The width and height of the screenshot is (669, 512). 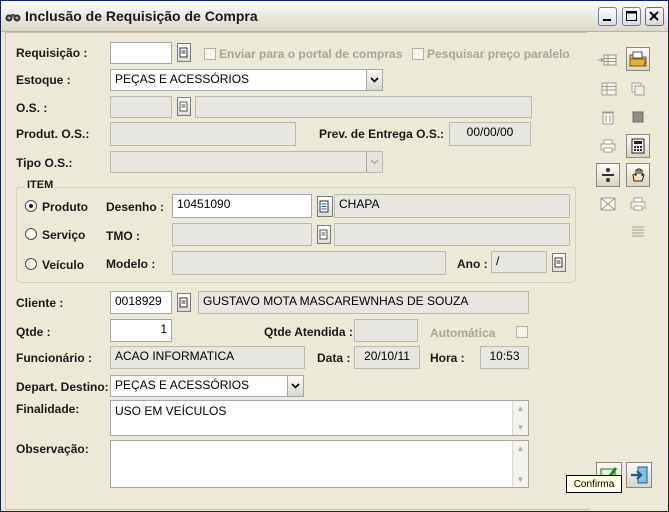 I want to click on calculator-icon, so click(x=638, y=146).